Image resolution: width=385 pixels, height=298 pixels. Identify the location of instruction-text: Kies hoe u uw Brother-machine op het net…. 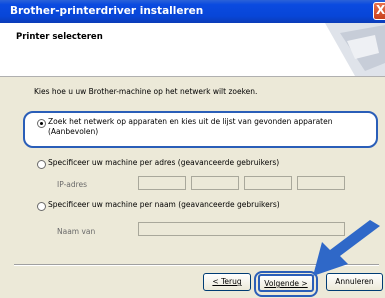
(146, 91).